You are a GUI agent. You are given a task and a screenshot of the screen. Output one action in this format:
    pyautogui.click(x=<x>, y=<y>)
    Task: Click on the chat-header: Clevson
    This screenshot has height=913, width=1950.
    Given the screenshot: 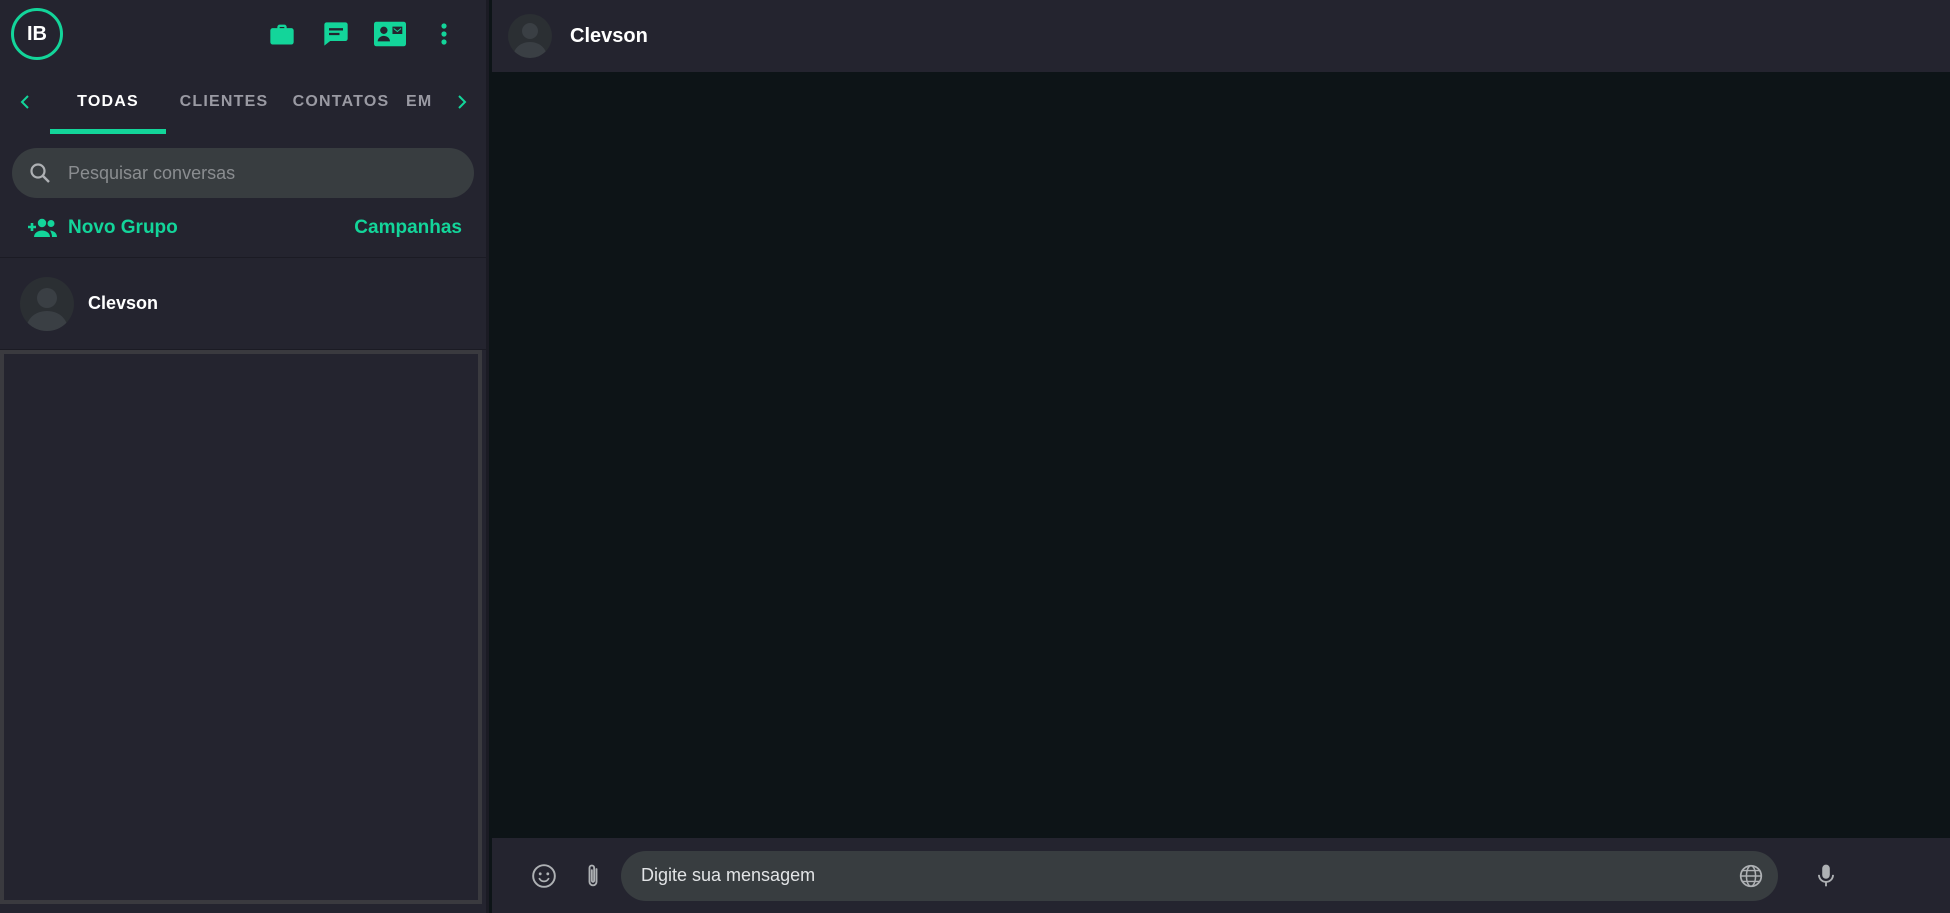 What is the action you would take?
    pyautogui.click(x=1221, y=36)
    